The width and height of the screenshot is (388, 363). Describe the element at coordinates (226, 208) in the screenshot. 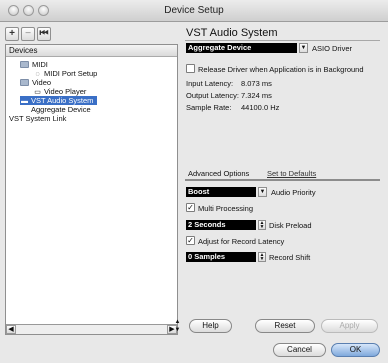

I see `multi-processing-label: Multi Processing` at that location.